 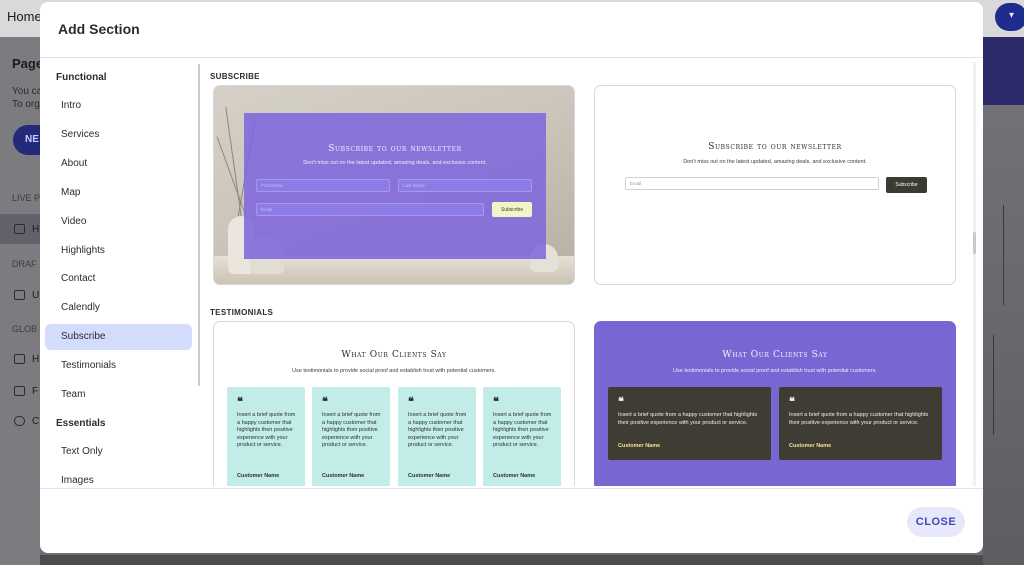 I want to click on sidebar-item-video: Video, so click(x=118, y=222).